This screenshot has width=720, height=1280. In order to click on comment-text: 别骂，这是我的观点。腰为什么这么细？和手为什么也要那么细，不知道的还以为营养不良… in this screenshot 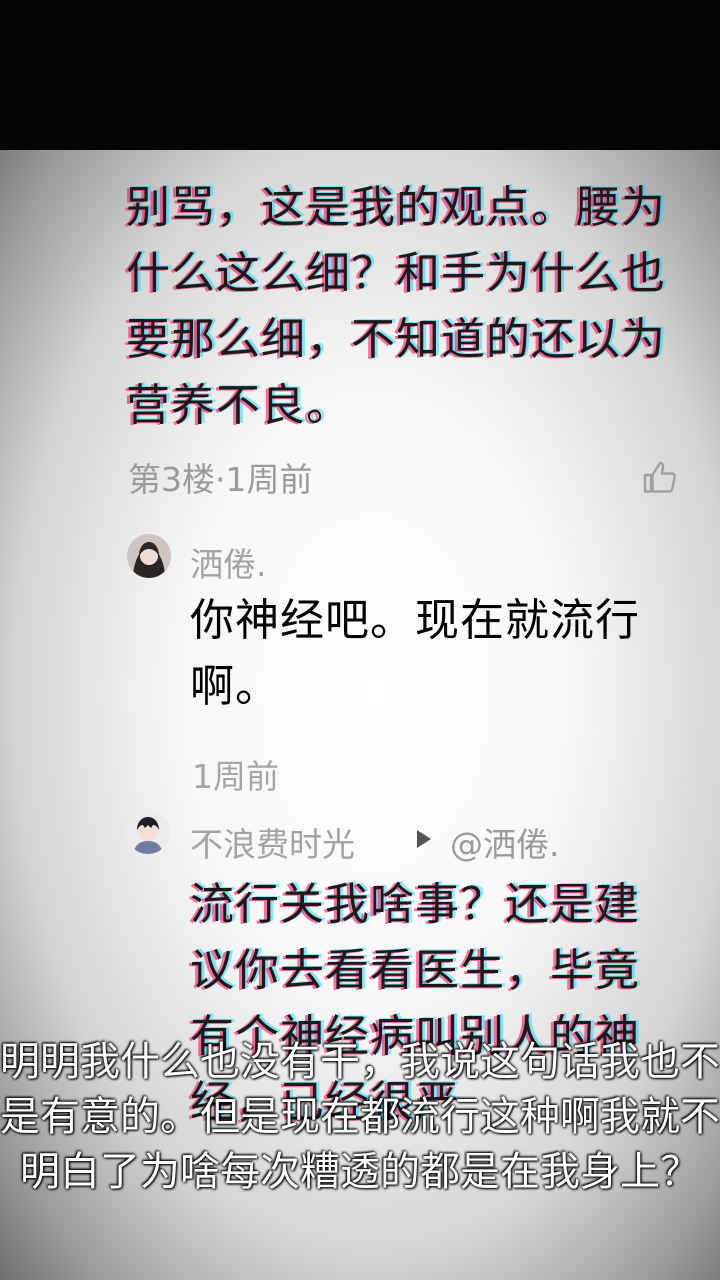, I will do `click(396, 306)`.